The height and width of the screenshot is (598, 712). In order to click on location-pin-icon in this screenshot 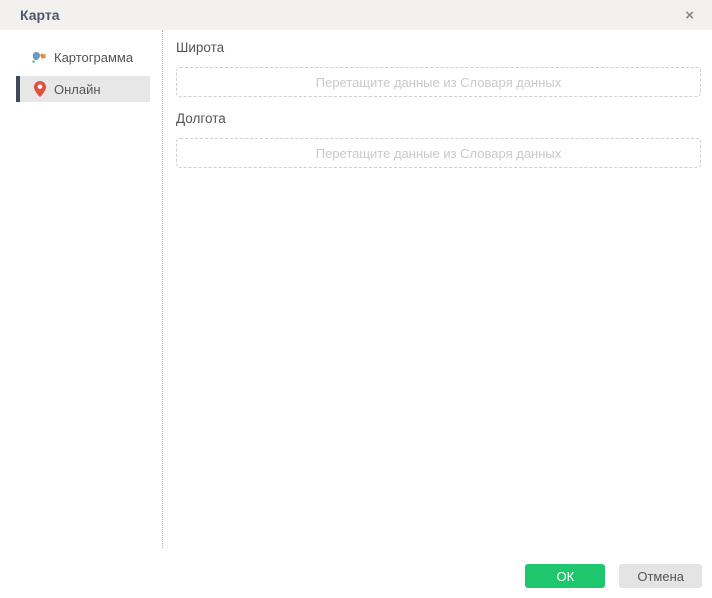, I will do `click(39, 89)`.